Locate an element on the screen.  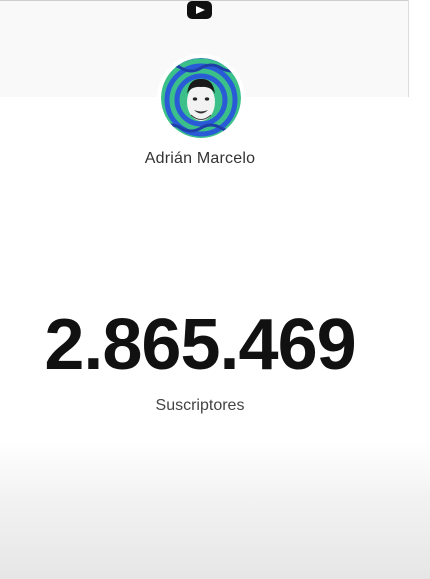
channel-name: Adrián Marcelo is located at coordinates (200, 159).